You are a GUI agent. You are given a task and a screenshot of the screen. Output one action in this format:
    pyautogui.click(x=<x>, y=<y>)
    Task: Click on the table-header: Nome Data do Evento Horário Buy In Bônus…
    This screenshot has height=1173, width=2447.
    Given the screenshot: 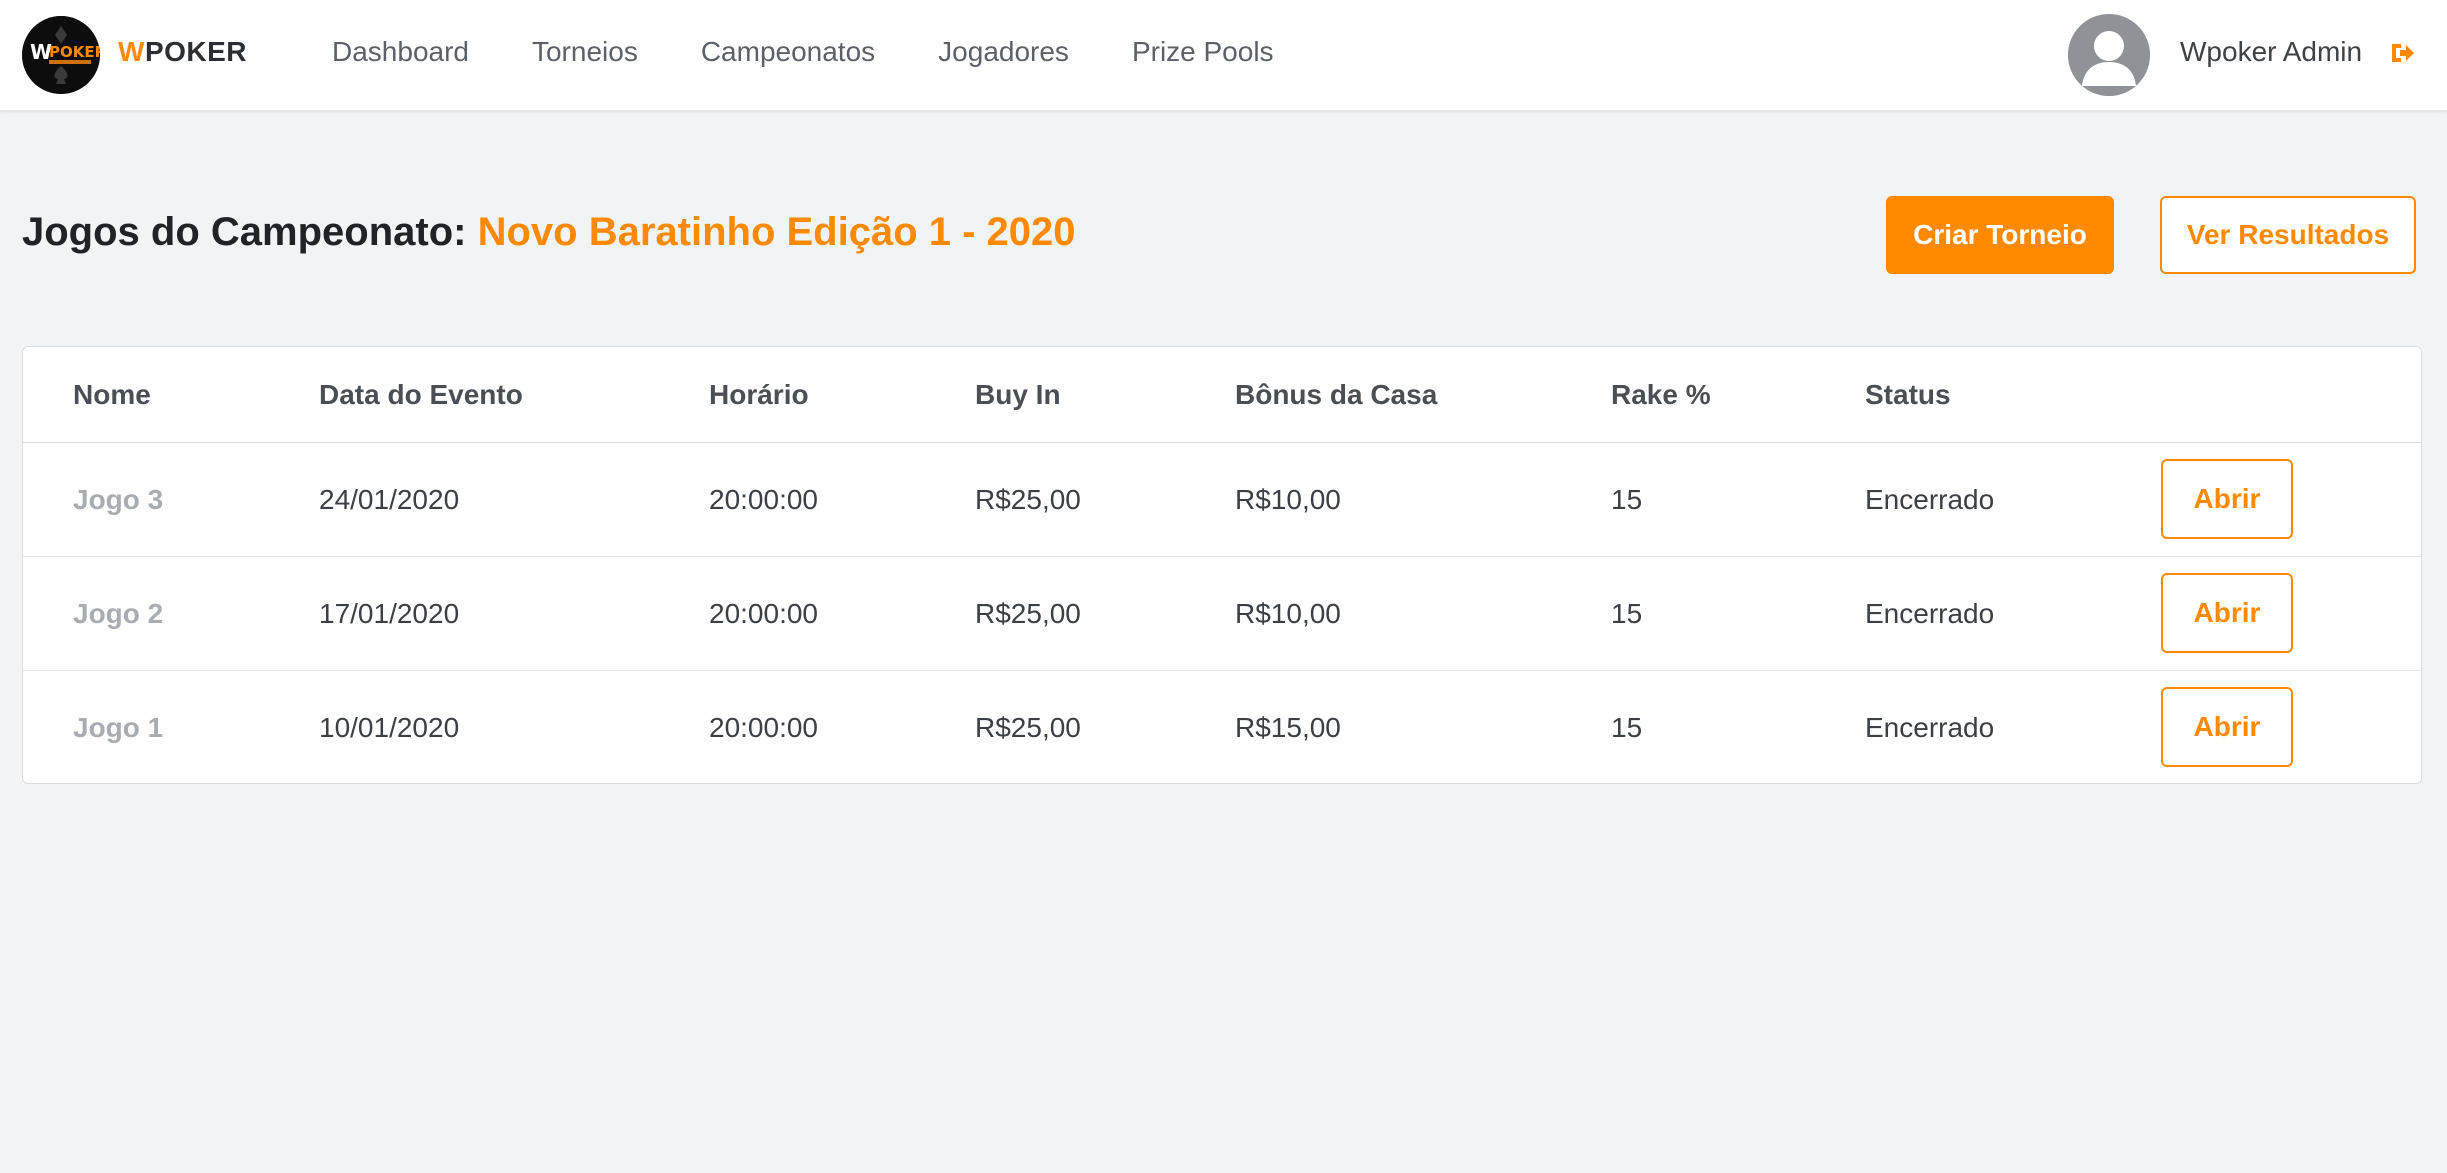 What is the action you would take?
    pyautogui.click(x=1222, y=395)
    